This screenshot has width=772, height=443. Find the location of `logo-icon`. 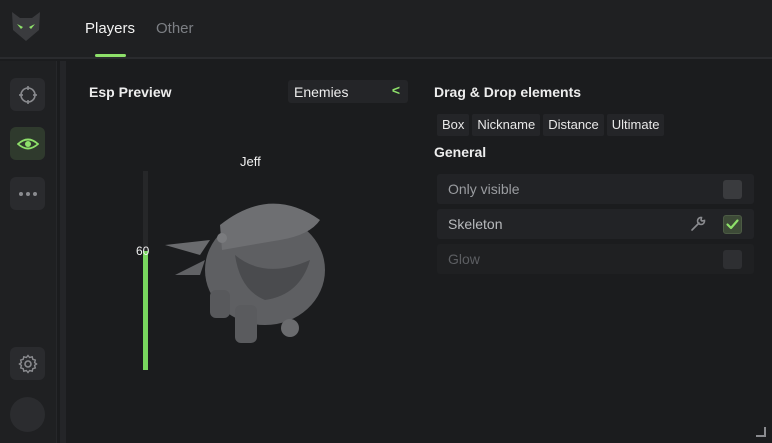

logo-icon is located at coordinates (26, 26).